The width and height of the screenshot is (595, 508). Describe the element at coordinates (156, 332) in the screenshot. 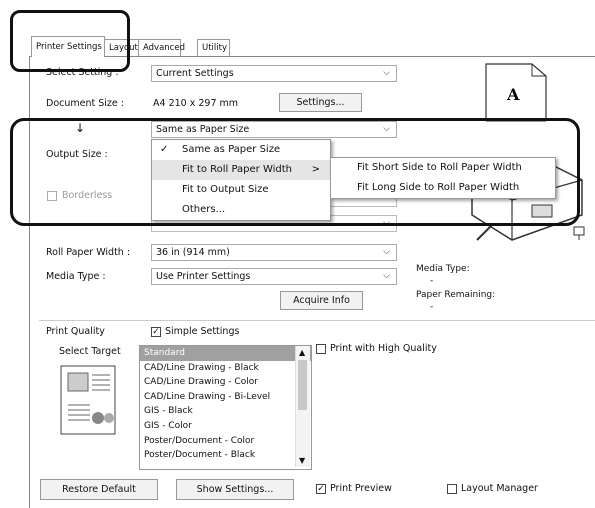

I see `simple-settings-checkbox: ✓` at that location.